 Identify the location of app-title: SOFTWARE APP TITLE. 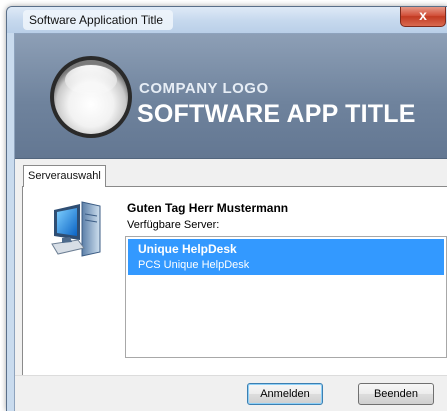
(276, 114).